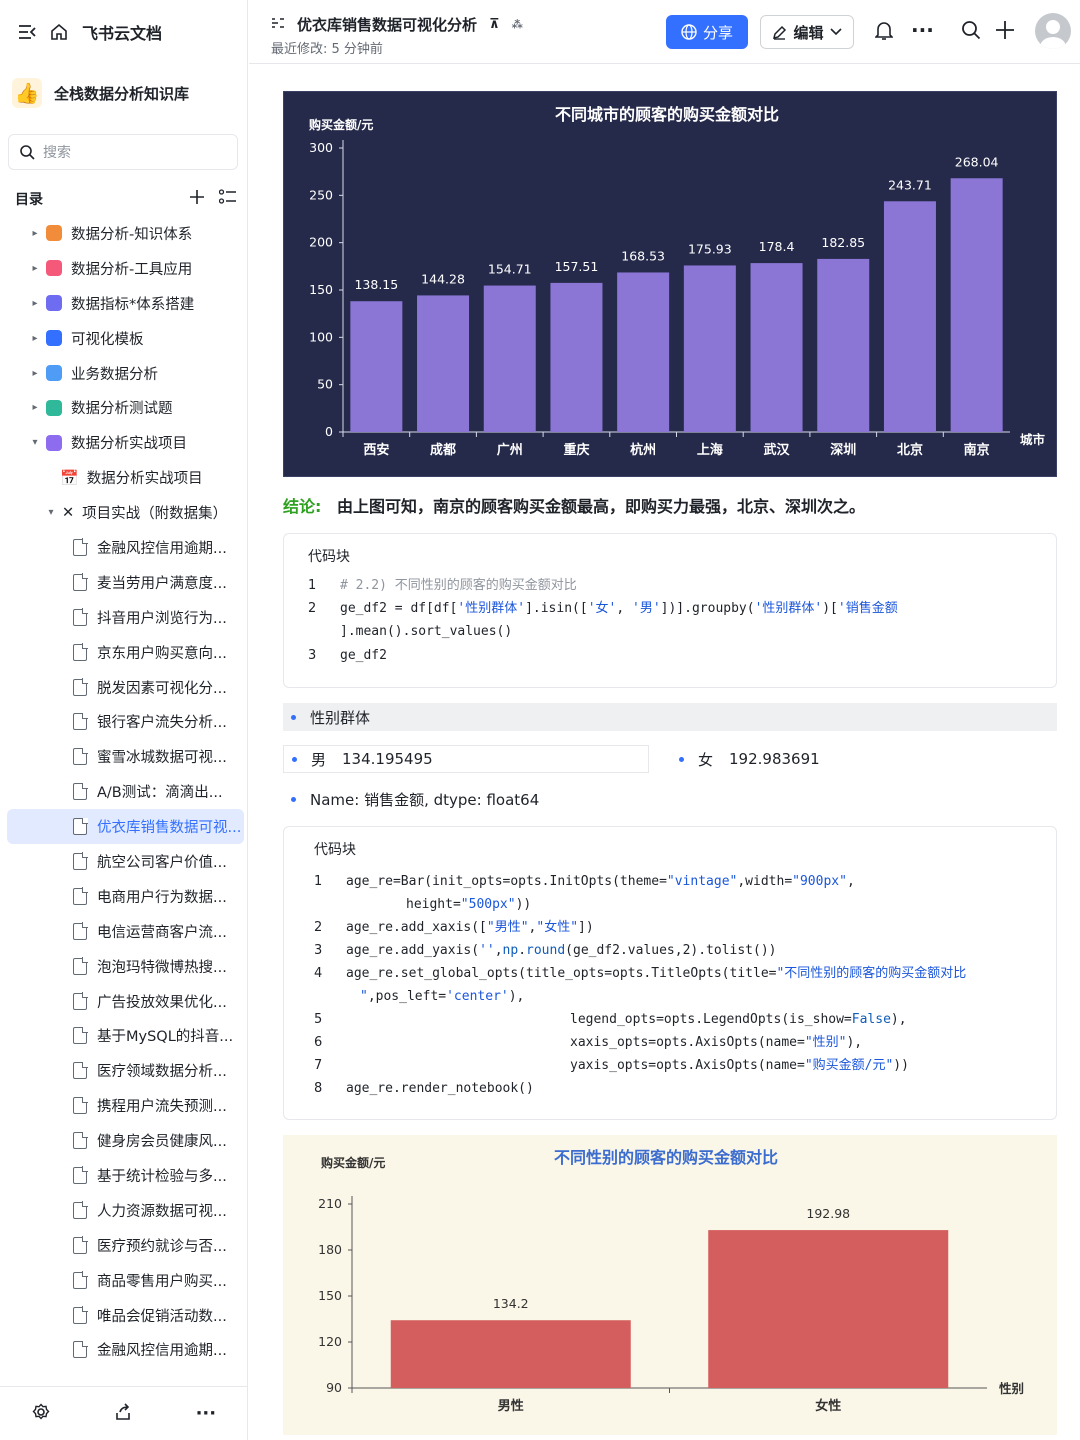  Describe the element at coordinates (59, 32) in the screenshot. I see `home-icon` at that location.